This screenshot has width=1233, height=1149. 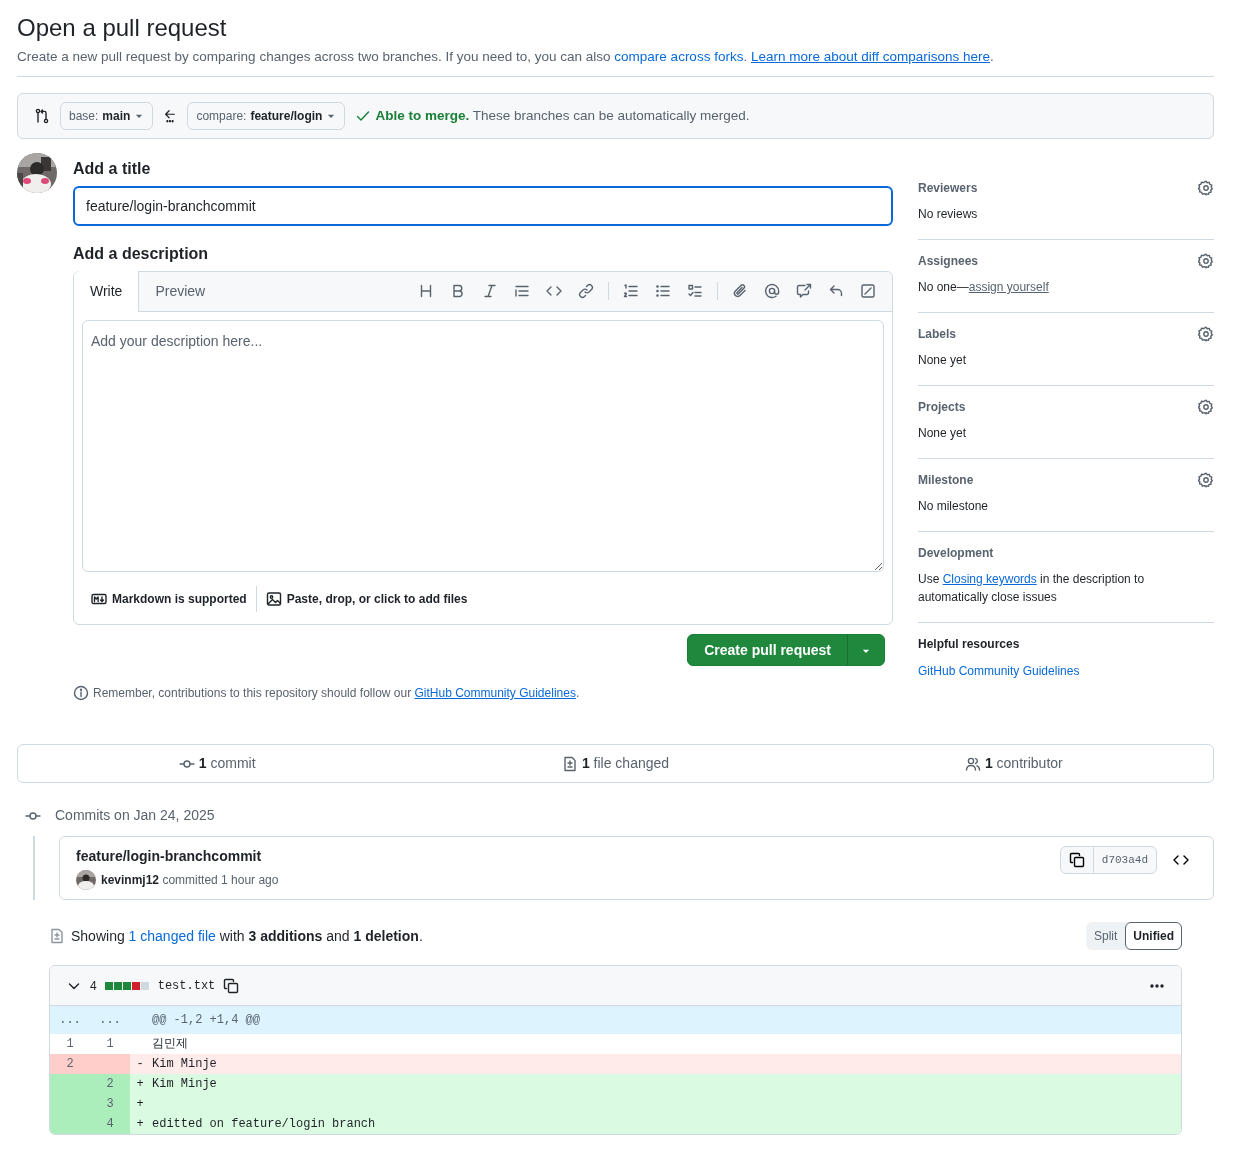 What do you see at coordinates (247, 936) in the screenshot?
I see `diff-summary: Showing 1 changed file with 3 additions and 1 deletion.` at bounding box center [247, 936].